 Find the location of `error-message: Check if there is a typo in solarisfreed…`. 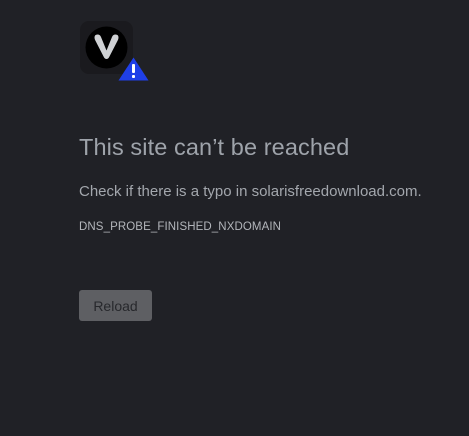

error-message: Check if there is a typo in solarisfreed… is located at coordinates (250, 191).